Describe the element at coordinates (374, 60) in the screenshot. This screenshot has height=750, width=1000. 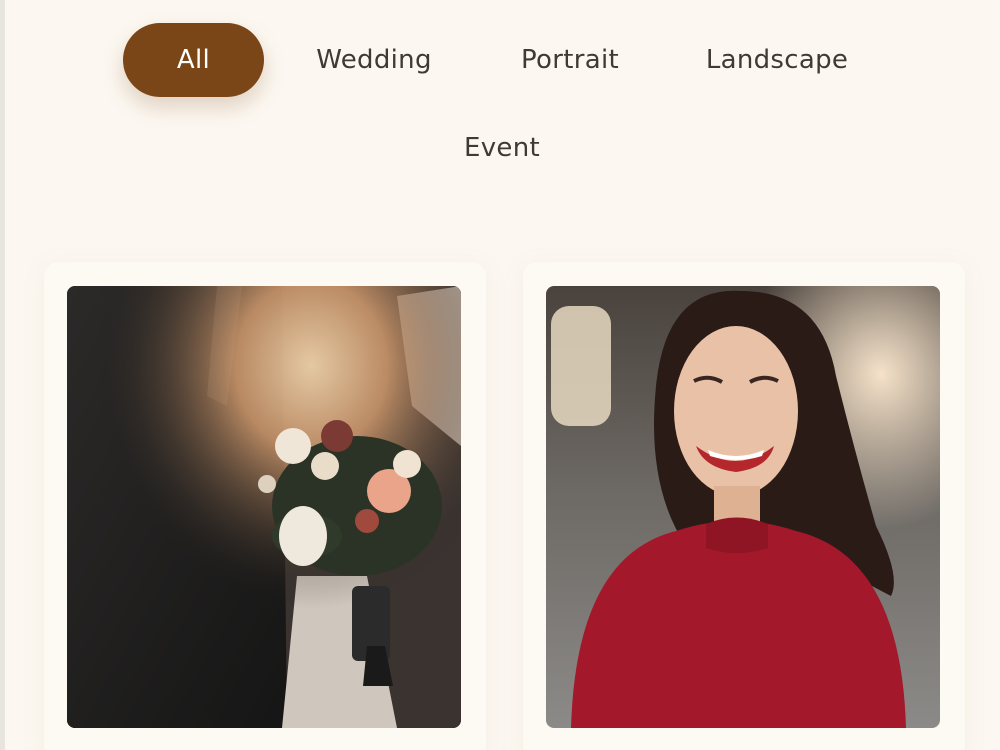
I see `filter-wedding-button: Wedding` at that location.